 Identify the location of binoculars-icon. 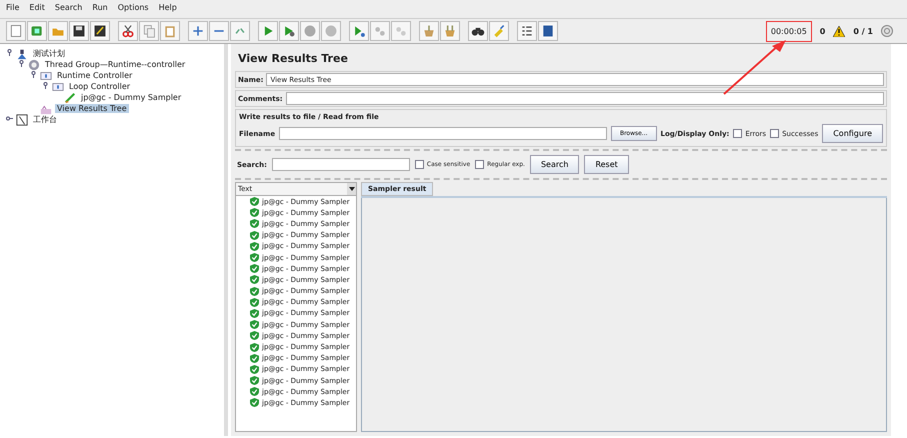
(478, 31).